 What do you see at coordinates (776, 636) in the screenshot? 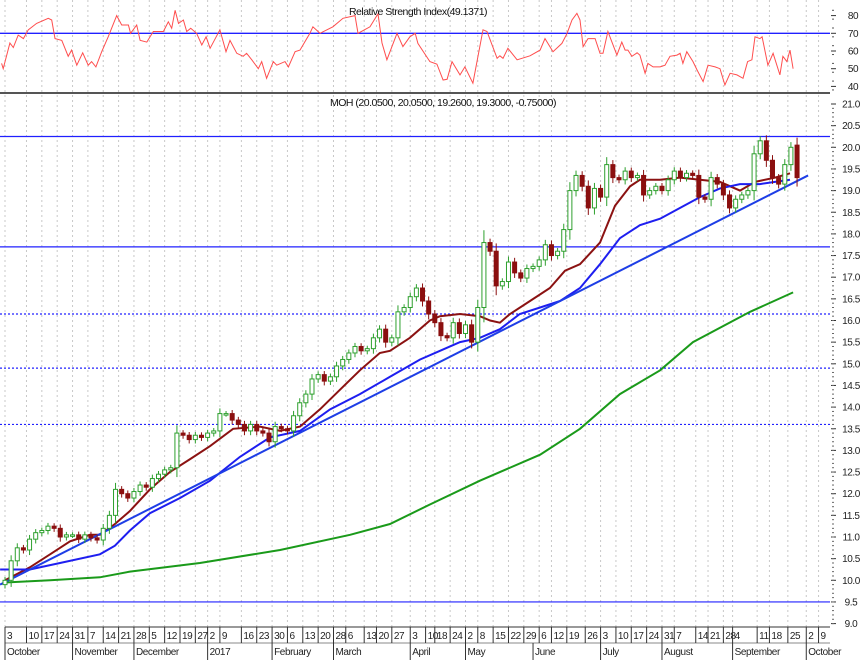
I see `date-tick-label: 18` at bounding box center [776, 636].